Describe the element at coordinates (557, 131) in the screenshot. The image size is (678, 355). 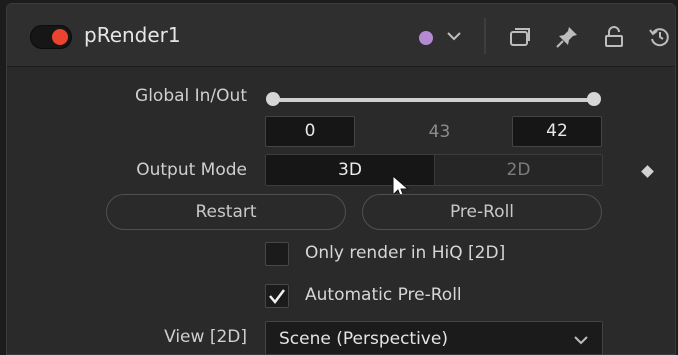
I see `global-out-field: 42` at that location.